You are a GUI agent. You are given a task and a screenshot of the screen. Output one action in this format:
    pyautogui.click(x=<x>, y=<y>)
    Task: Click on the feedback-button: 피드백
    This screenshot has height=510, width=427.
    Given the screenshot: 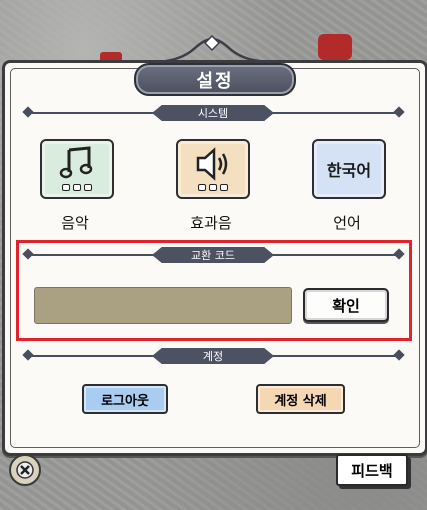 What is the action you would take?
    pyautogui.click(x=372, y=470)
    